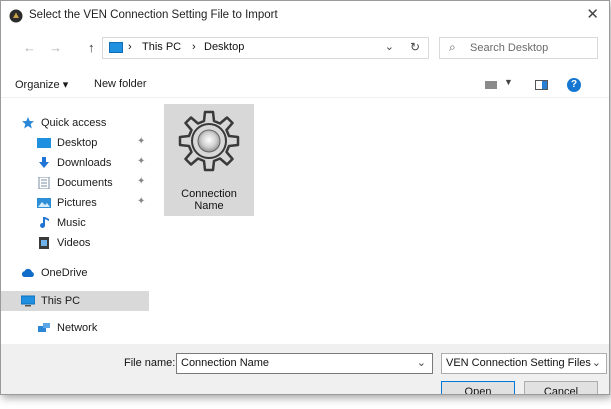 The width and height of the screenshot is (611, 409). Describe the element at coordinates (209, 141) in the screenshot. I see `gear-icon` at that location.